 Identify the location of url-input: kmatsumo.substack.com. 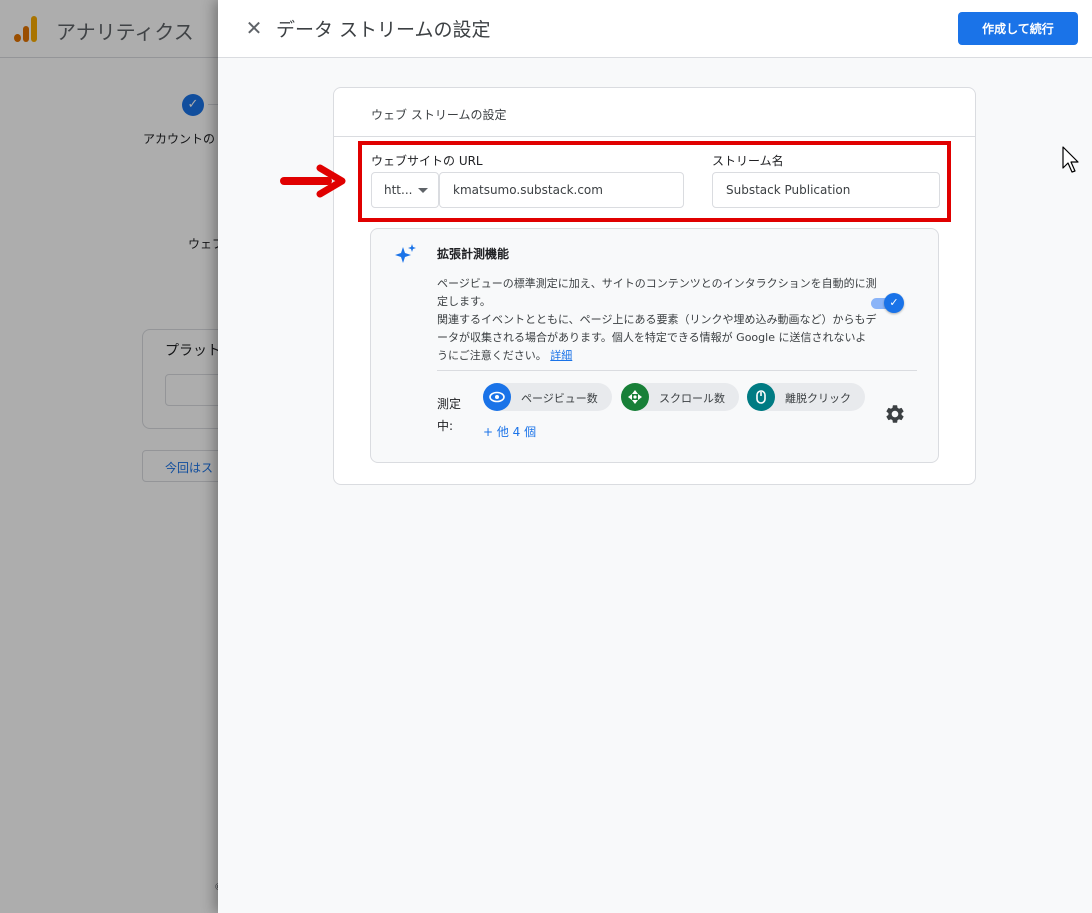
(561, 190).